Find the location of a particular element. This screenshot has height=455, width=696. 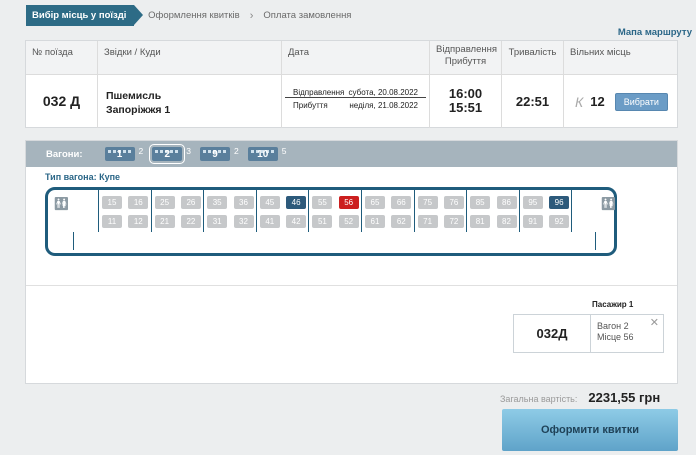

departure-date-row: Відправлення субота, 20.08.2022 is located at coordinates (355, 93).